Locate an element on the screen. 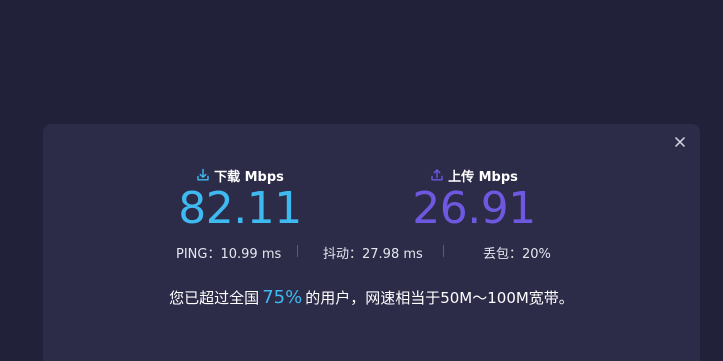 The image size is (723, 361). upload-header: 上传 Mbps is located at coordinates (474, 175).